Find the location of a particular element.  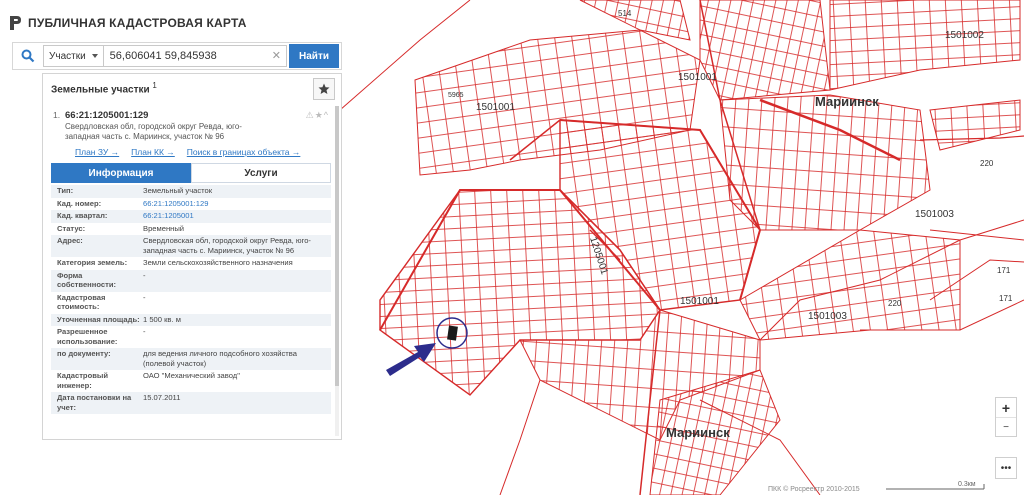

more-options-button: ••• is located at coordinates (1006, 468).